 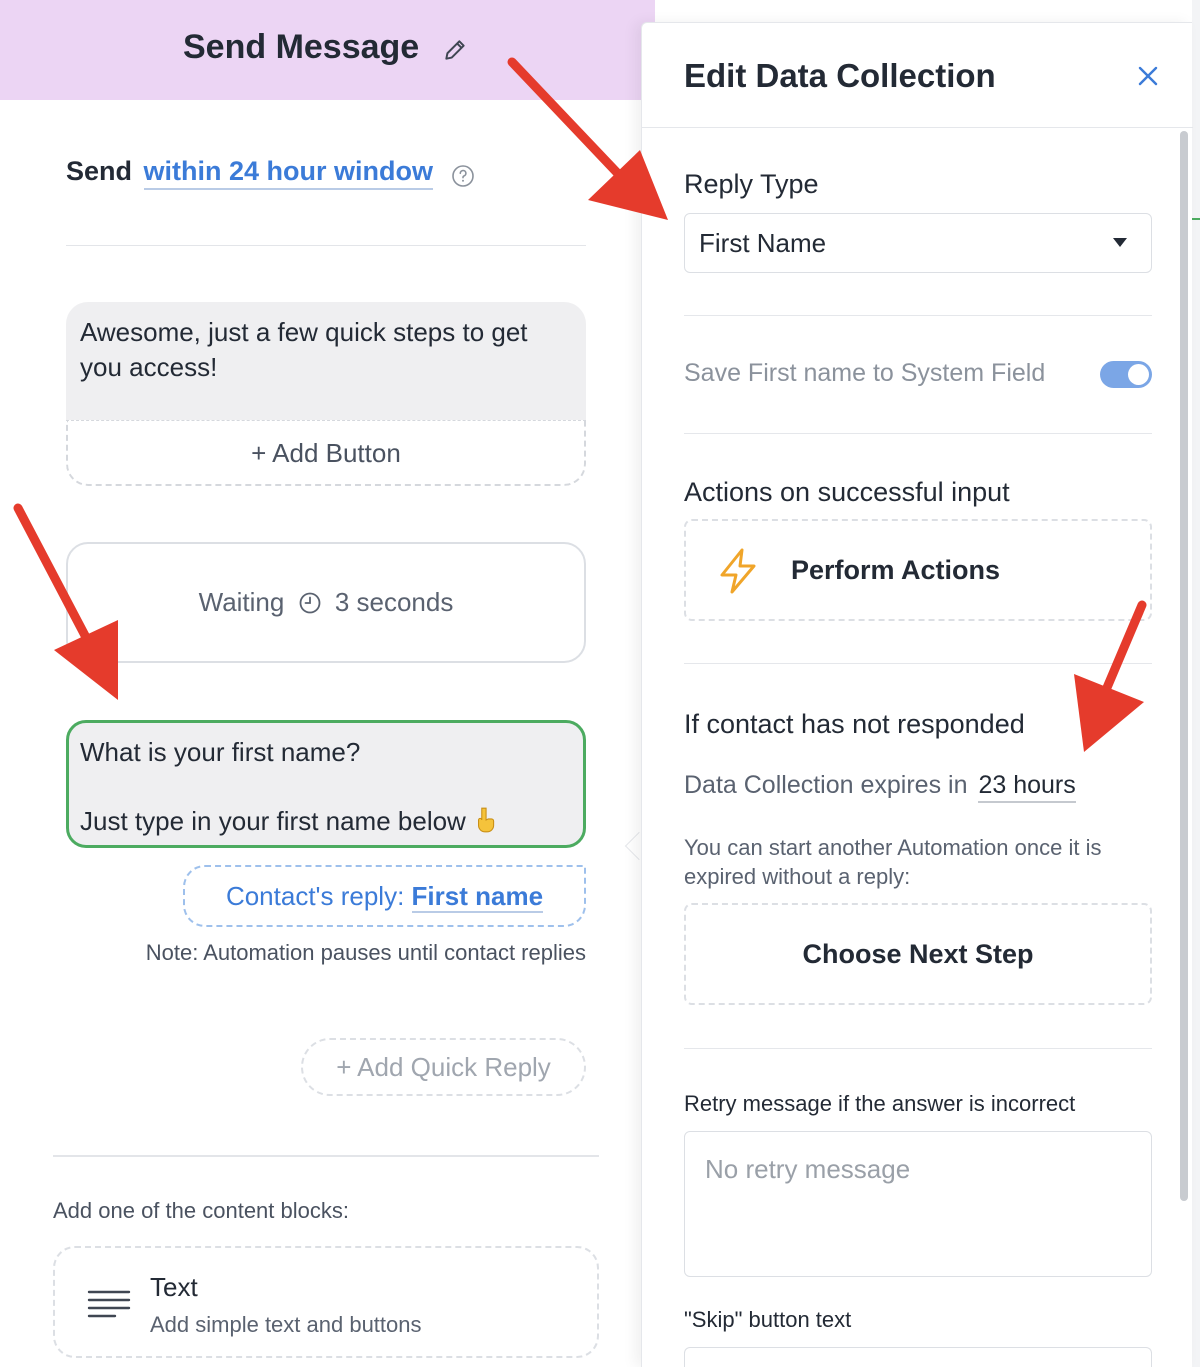 What do you see at coordinates (273, 821) in the screenshot?
I see `question-line-2: Just type in your first name below` at bounding box center [273, 821].